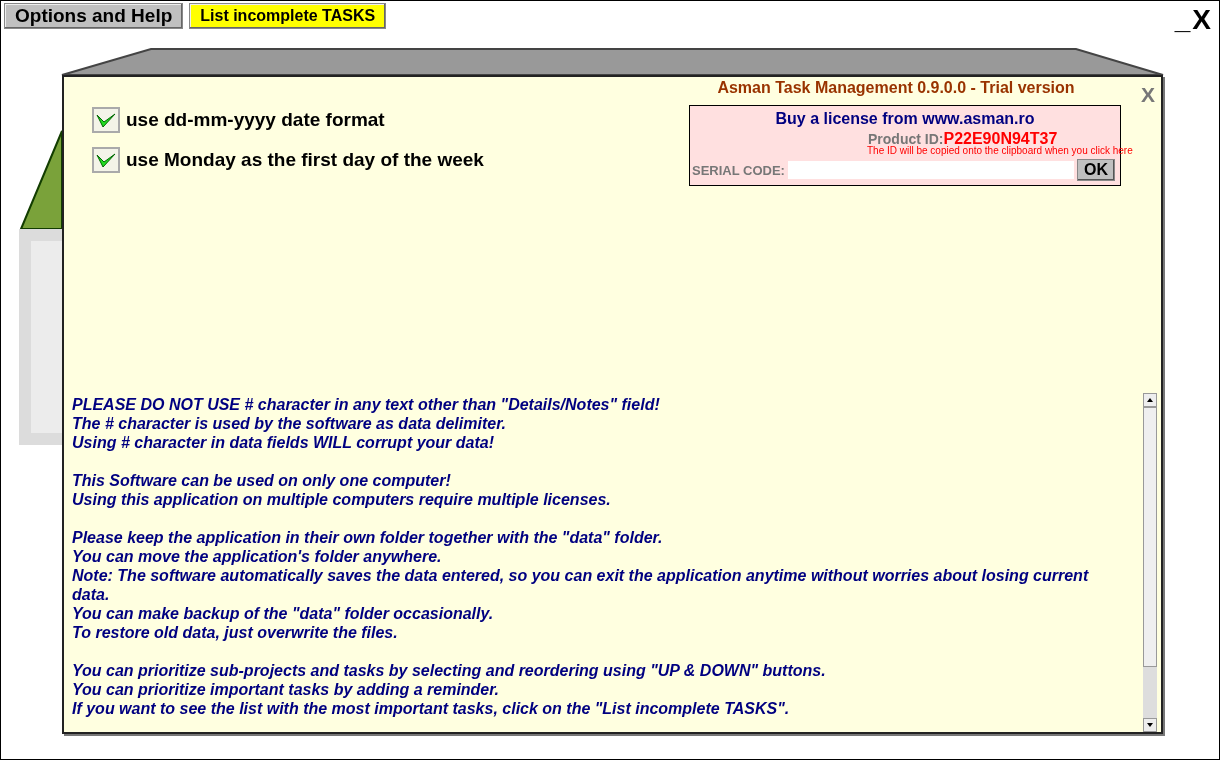  What do you see at coordinates (1150, 400) in the screenshot?
I see `up-arrow-icon` at bounding box center [1150, 400].